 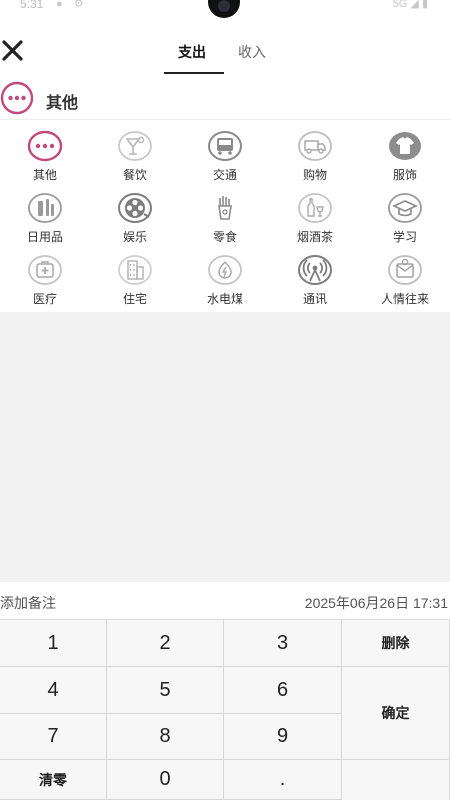 I want to click on date-picker: 2025年06月26日 17:31, so click(x=376, y=603).